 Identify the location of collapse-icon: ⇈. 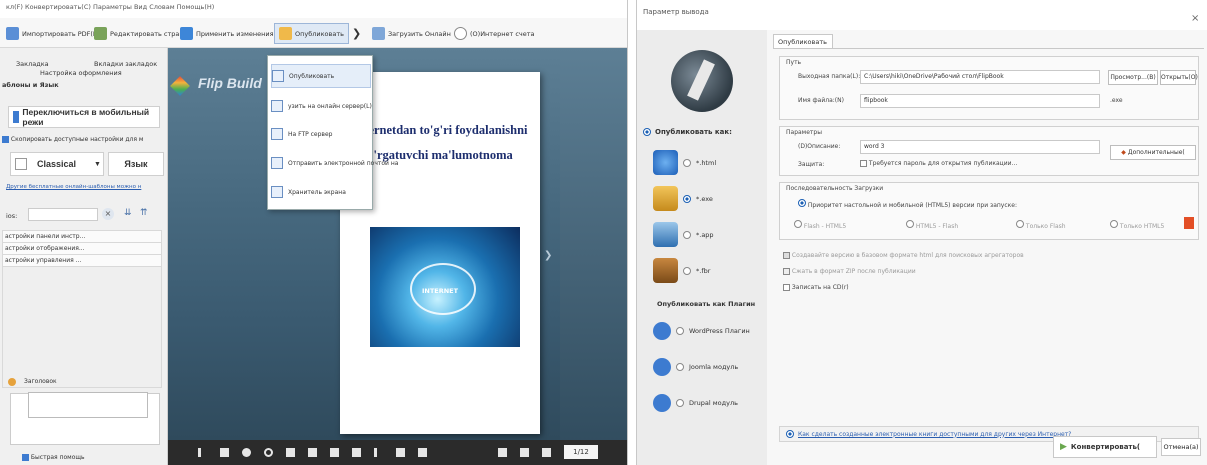
(144, 213).